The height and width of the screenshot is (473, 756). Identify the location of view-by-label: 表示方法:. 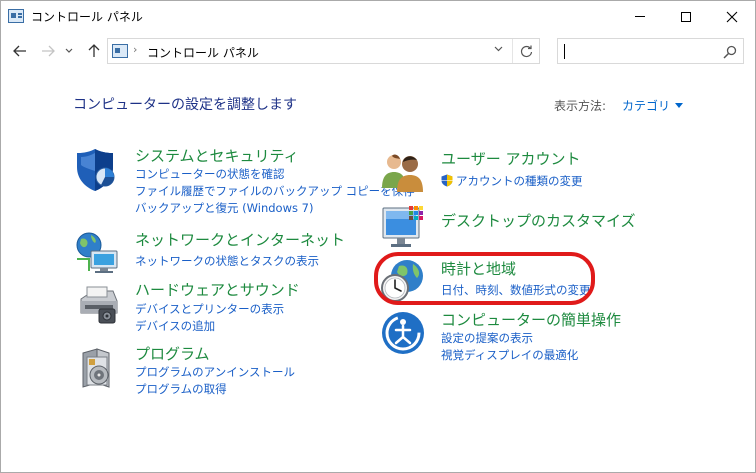
(580, 106).